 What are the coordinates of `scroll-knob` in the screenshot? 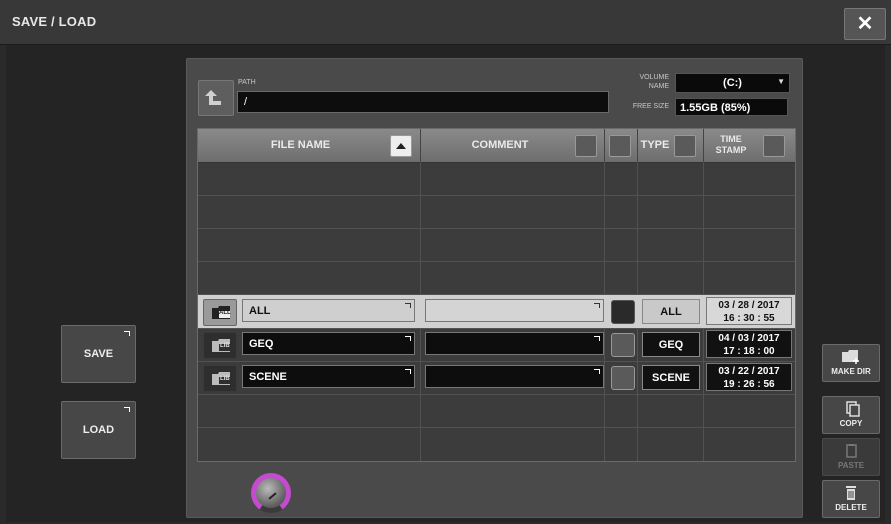 It's located at (271, 493).